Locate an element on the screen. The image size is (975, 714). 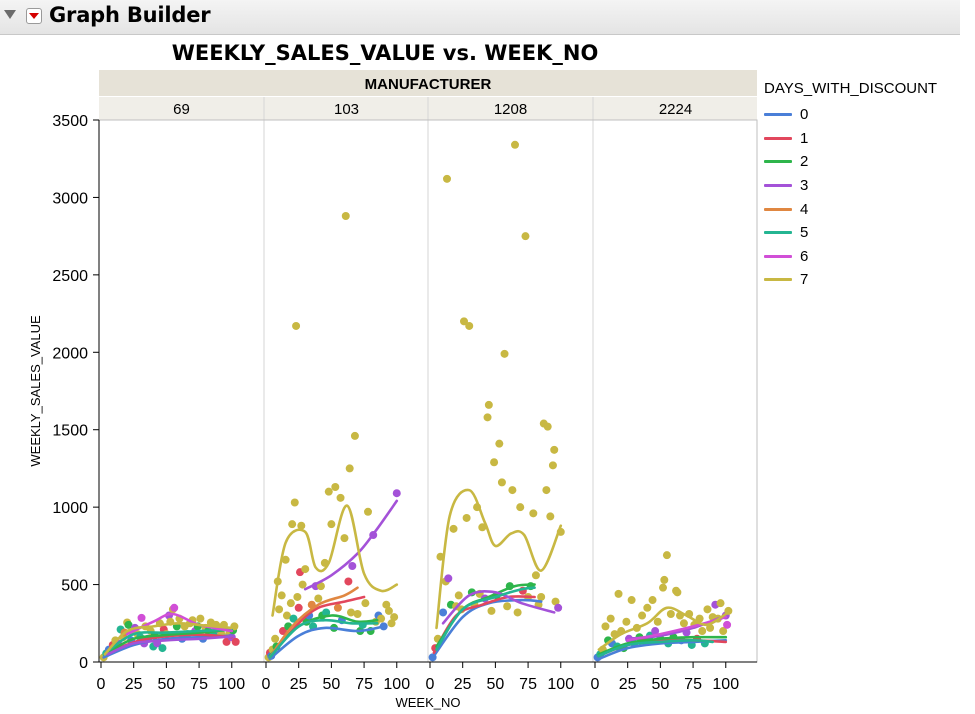
legend: DAYS_WITH_DISCOUNT 0 1 2 3 4 5 6 7 is located at coordinates (866, 186).